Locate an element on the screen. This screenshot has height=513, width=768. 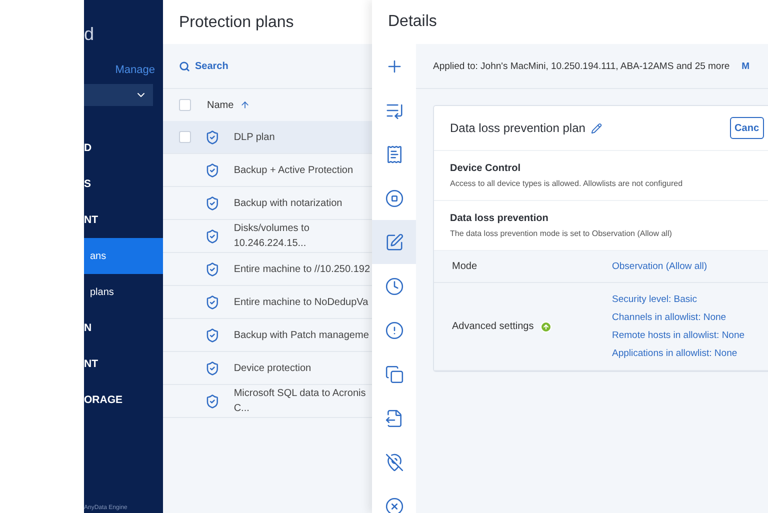
sidebar-item: ORAGE is located at coordinates (123, 400).